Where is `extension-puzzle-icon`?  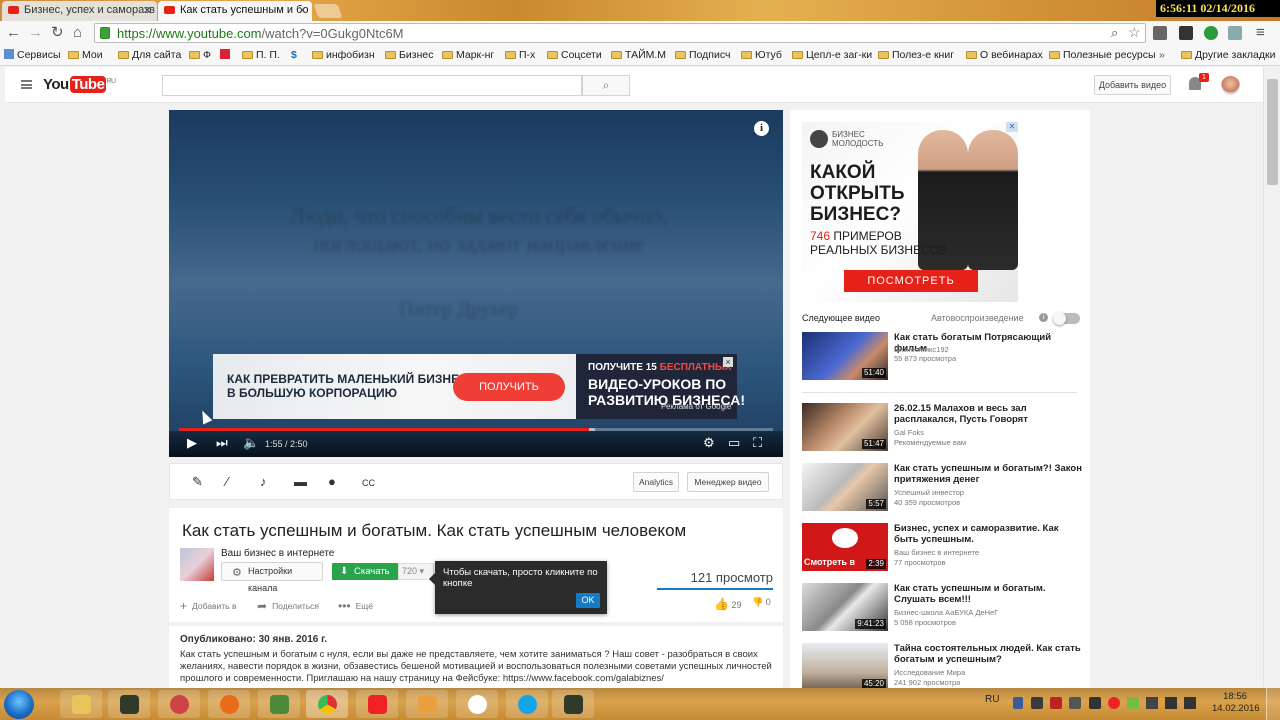 extension-puzzle-icon is located at coordinates (1160, 33).